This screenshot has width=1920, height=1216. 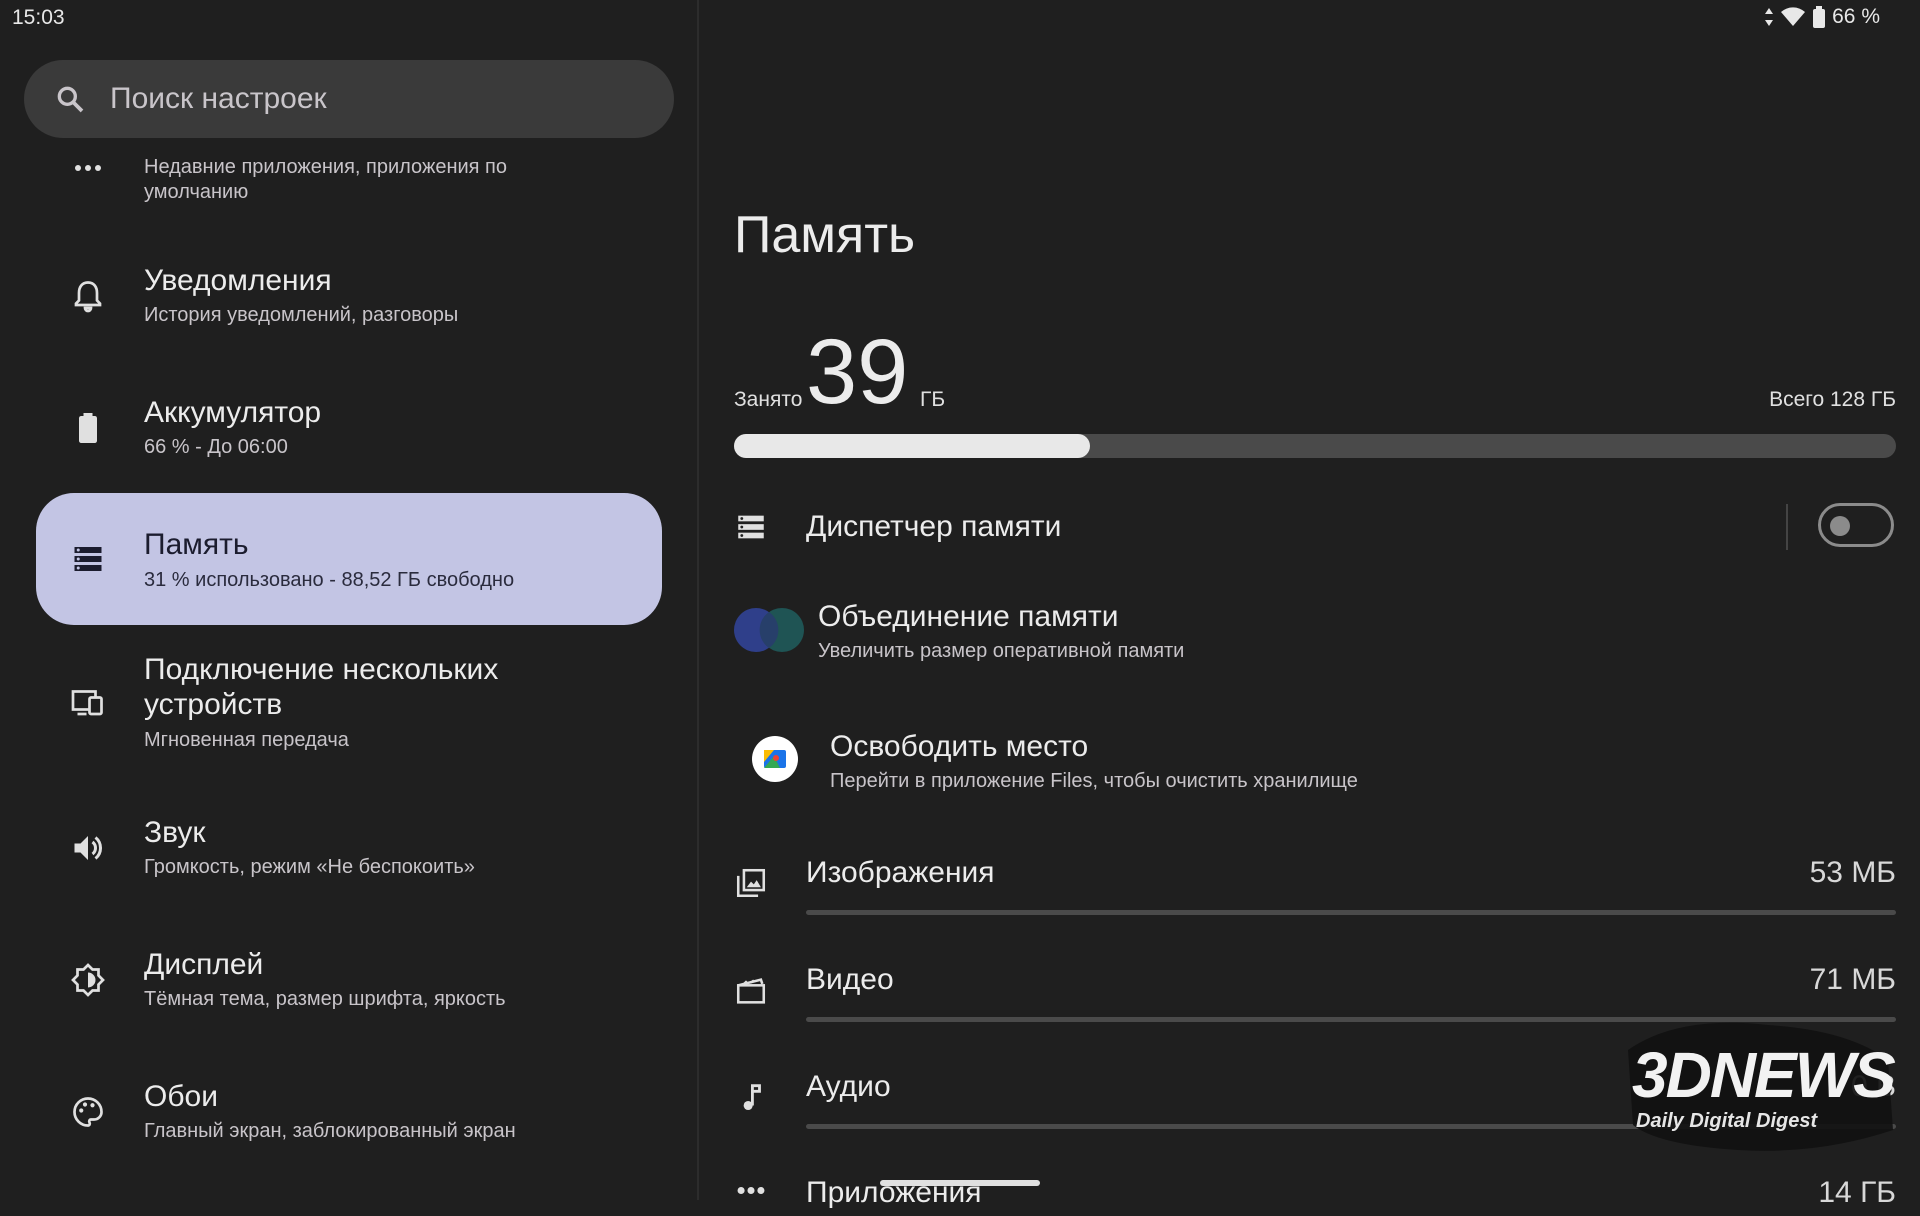 What do you see at coordinates (70, 99) in the screenshot?
I see `search-icon` at bounding box center [70, 99].